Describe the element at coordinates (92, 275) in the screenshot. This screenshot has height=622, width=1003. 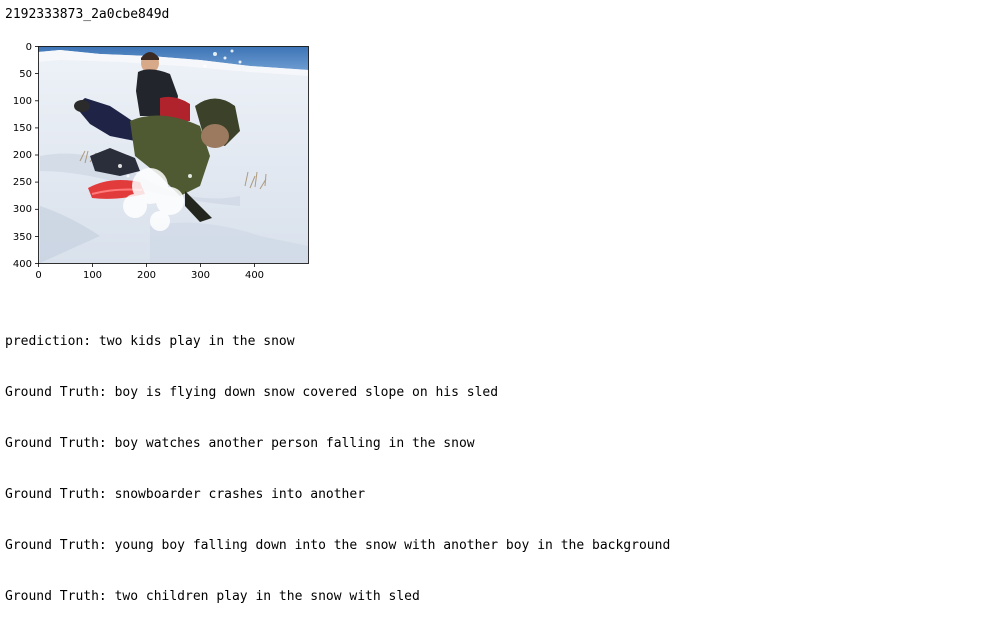
I see `x-tick-label: 100` at that location.